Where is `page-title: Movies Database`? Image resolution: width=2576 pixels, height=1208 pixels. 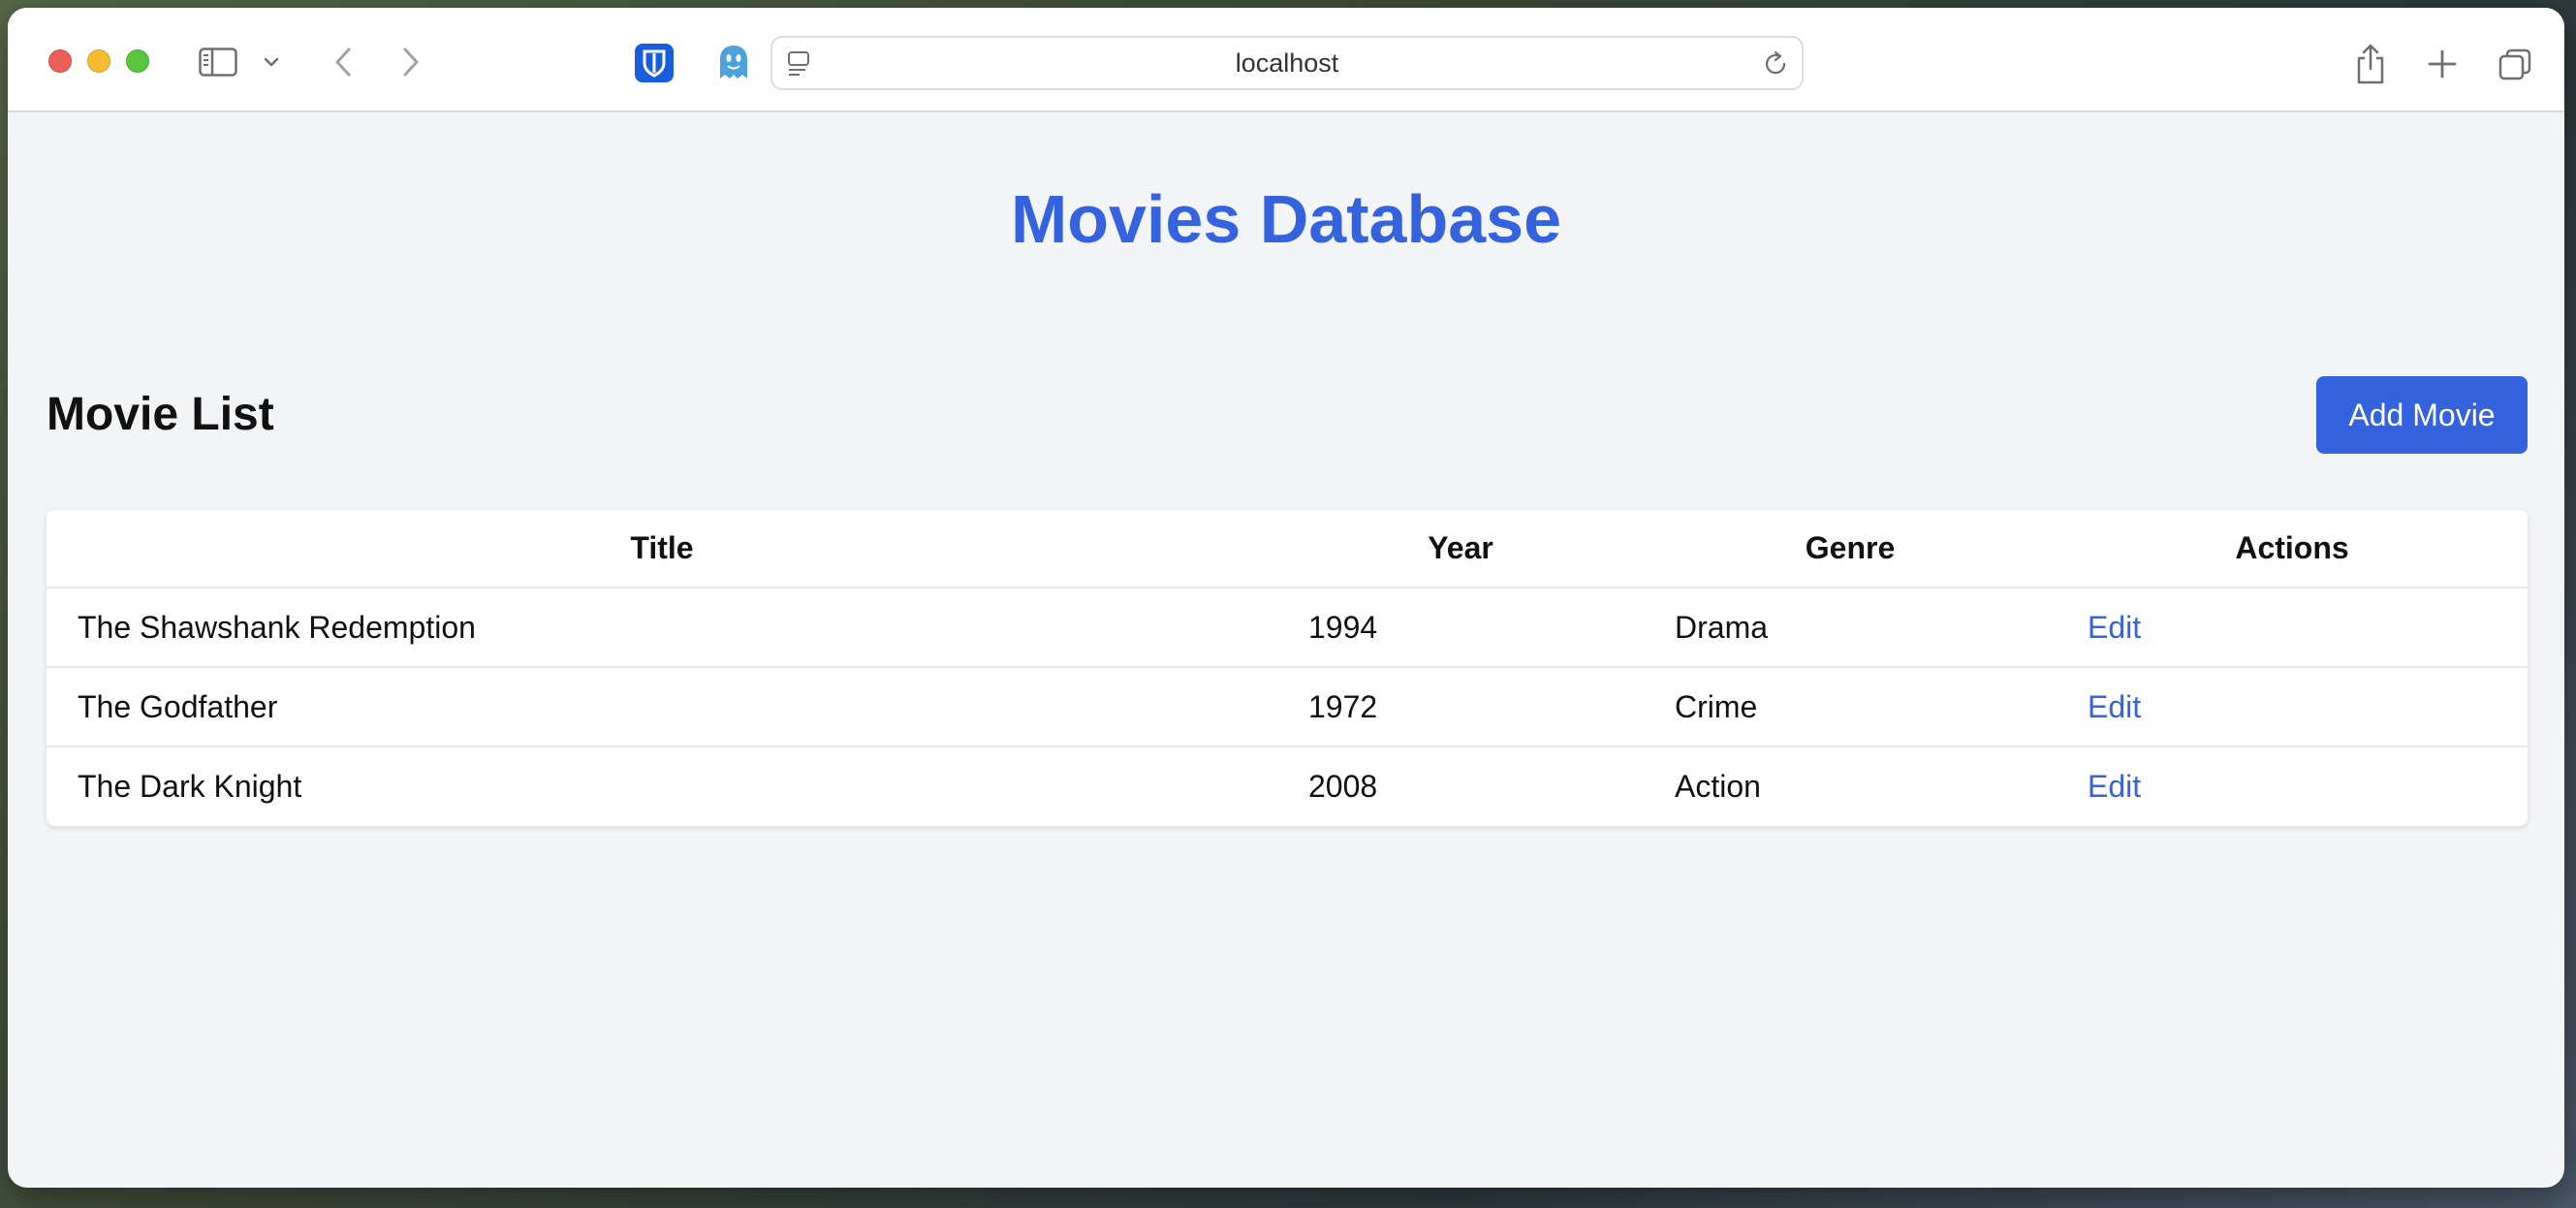
page-title: Movies Database is located at coordinates (1286, 219).